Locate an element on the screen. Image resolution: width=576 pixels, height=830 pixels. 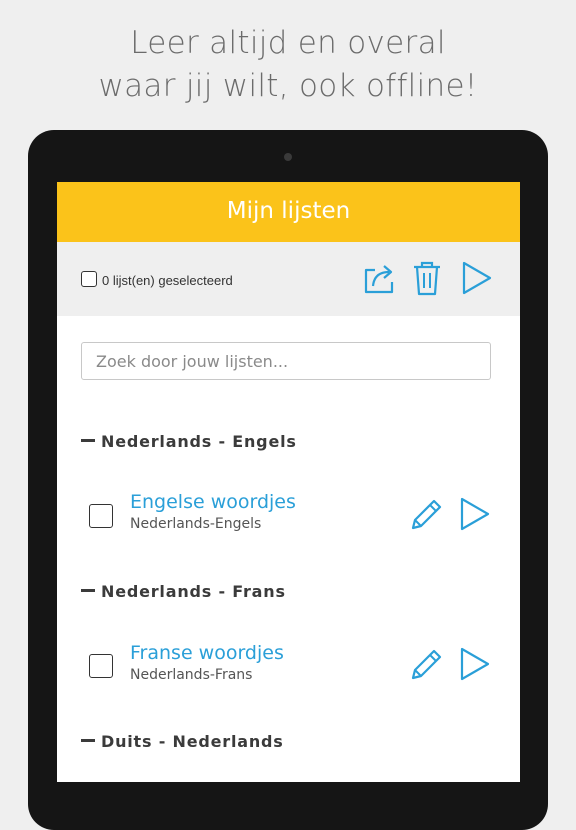
group-header: Nederlands - Frans is located at coordinates (183, 591).